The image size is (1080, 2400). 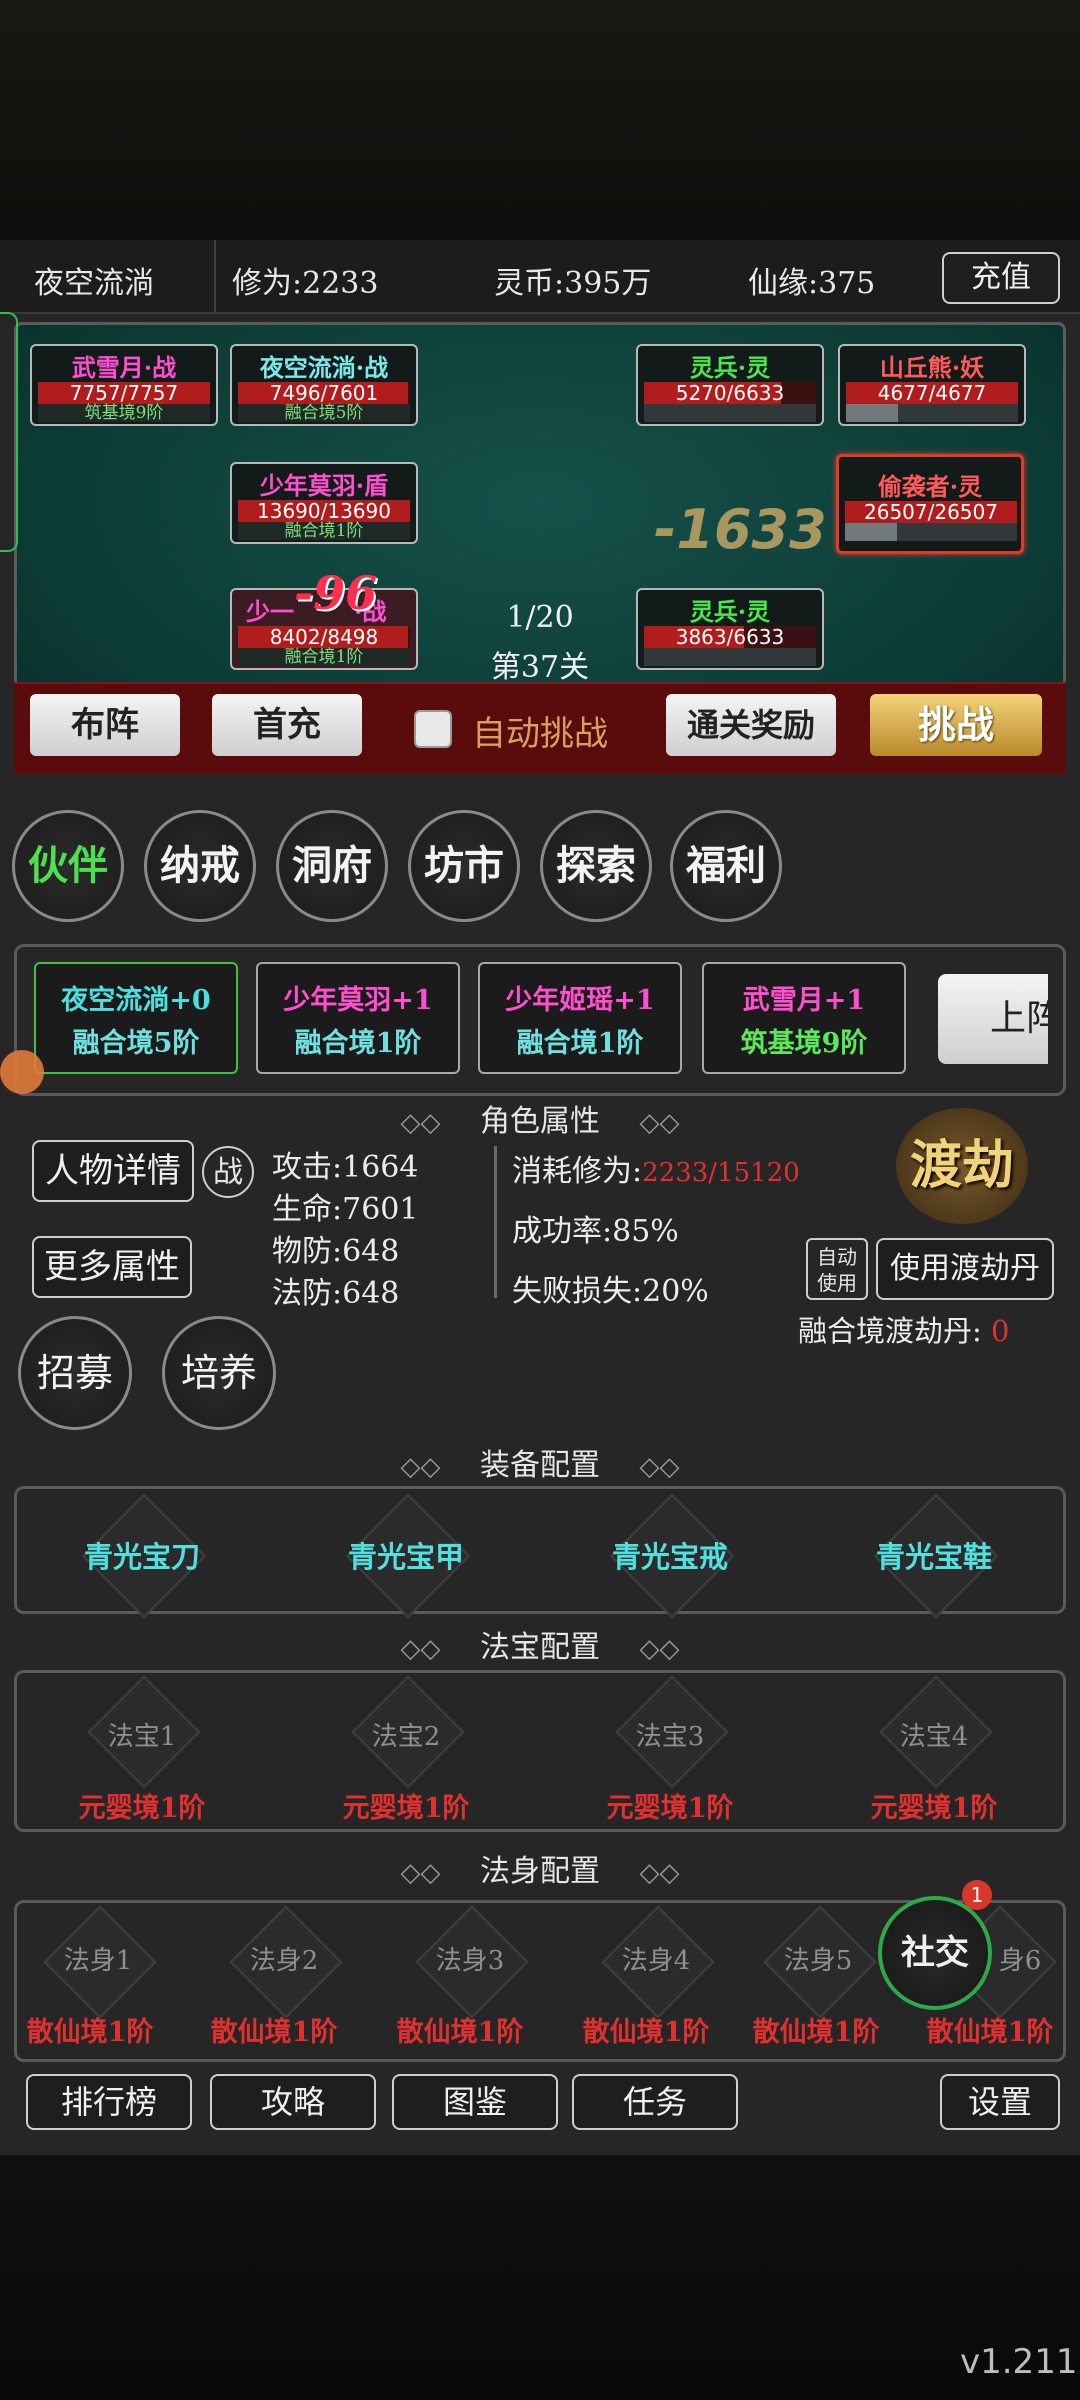 I want to click on attack-stat: 攻击:1664, so click(x=345, y=1167).